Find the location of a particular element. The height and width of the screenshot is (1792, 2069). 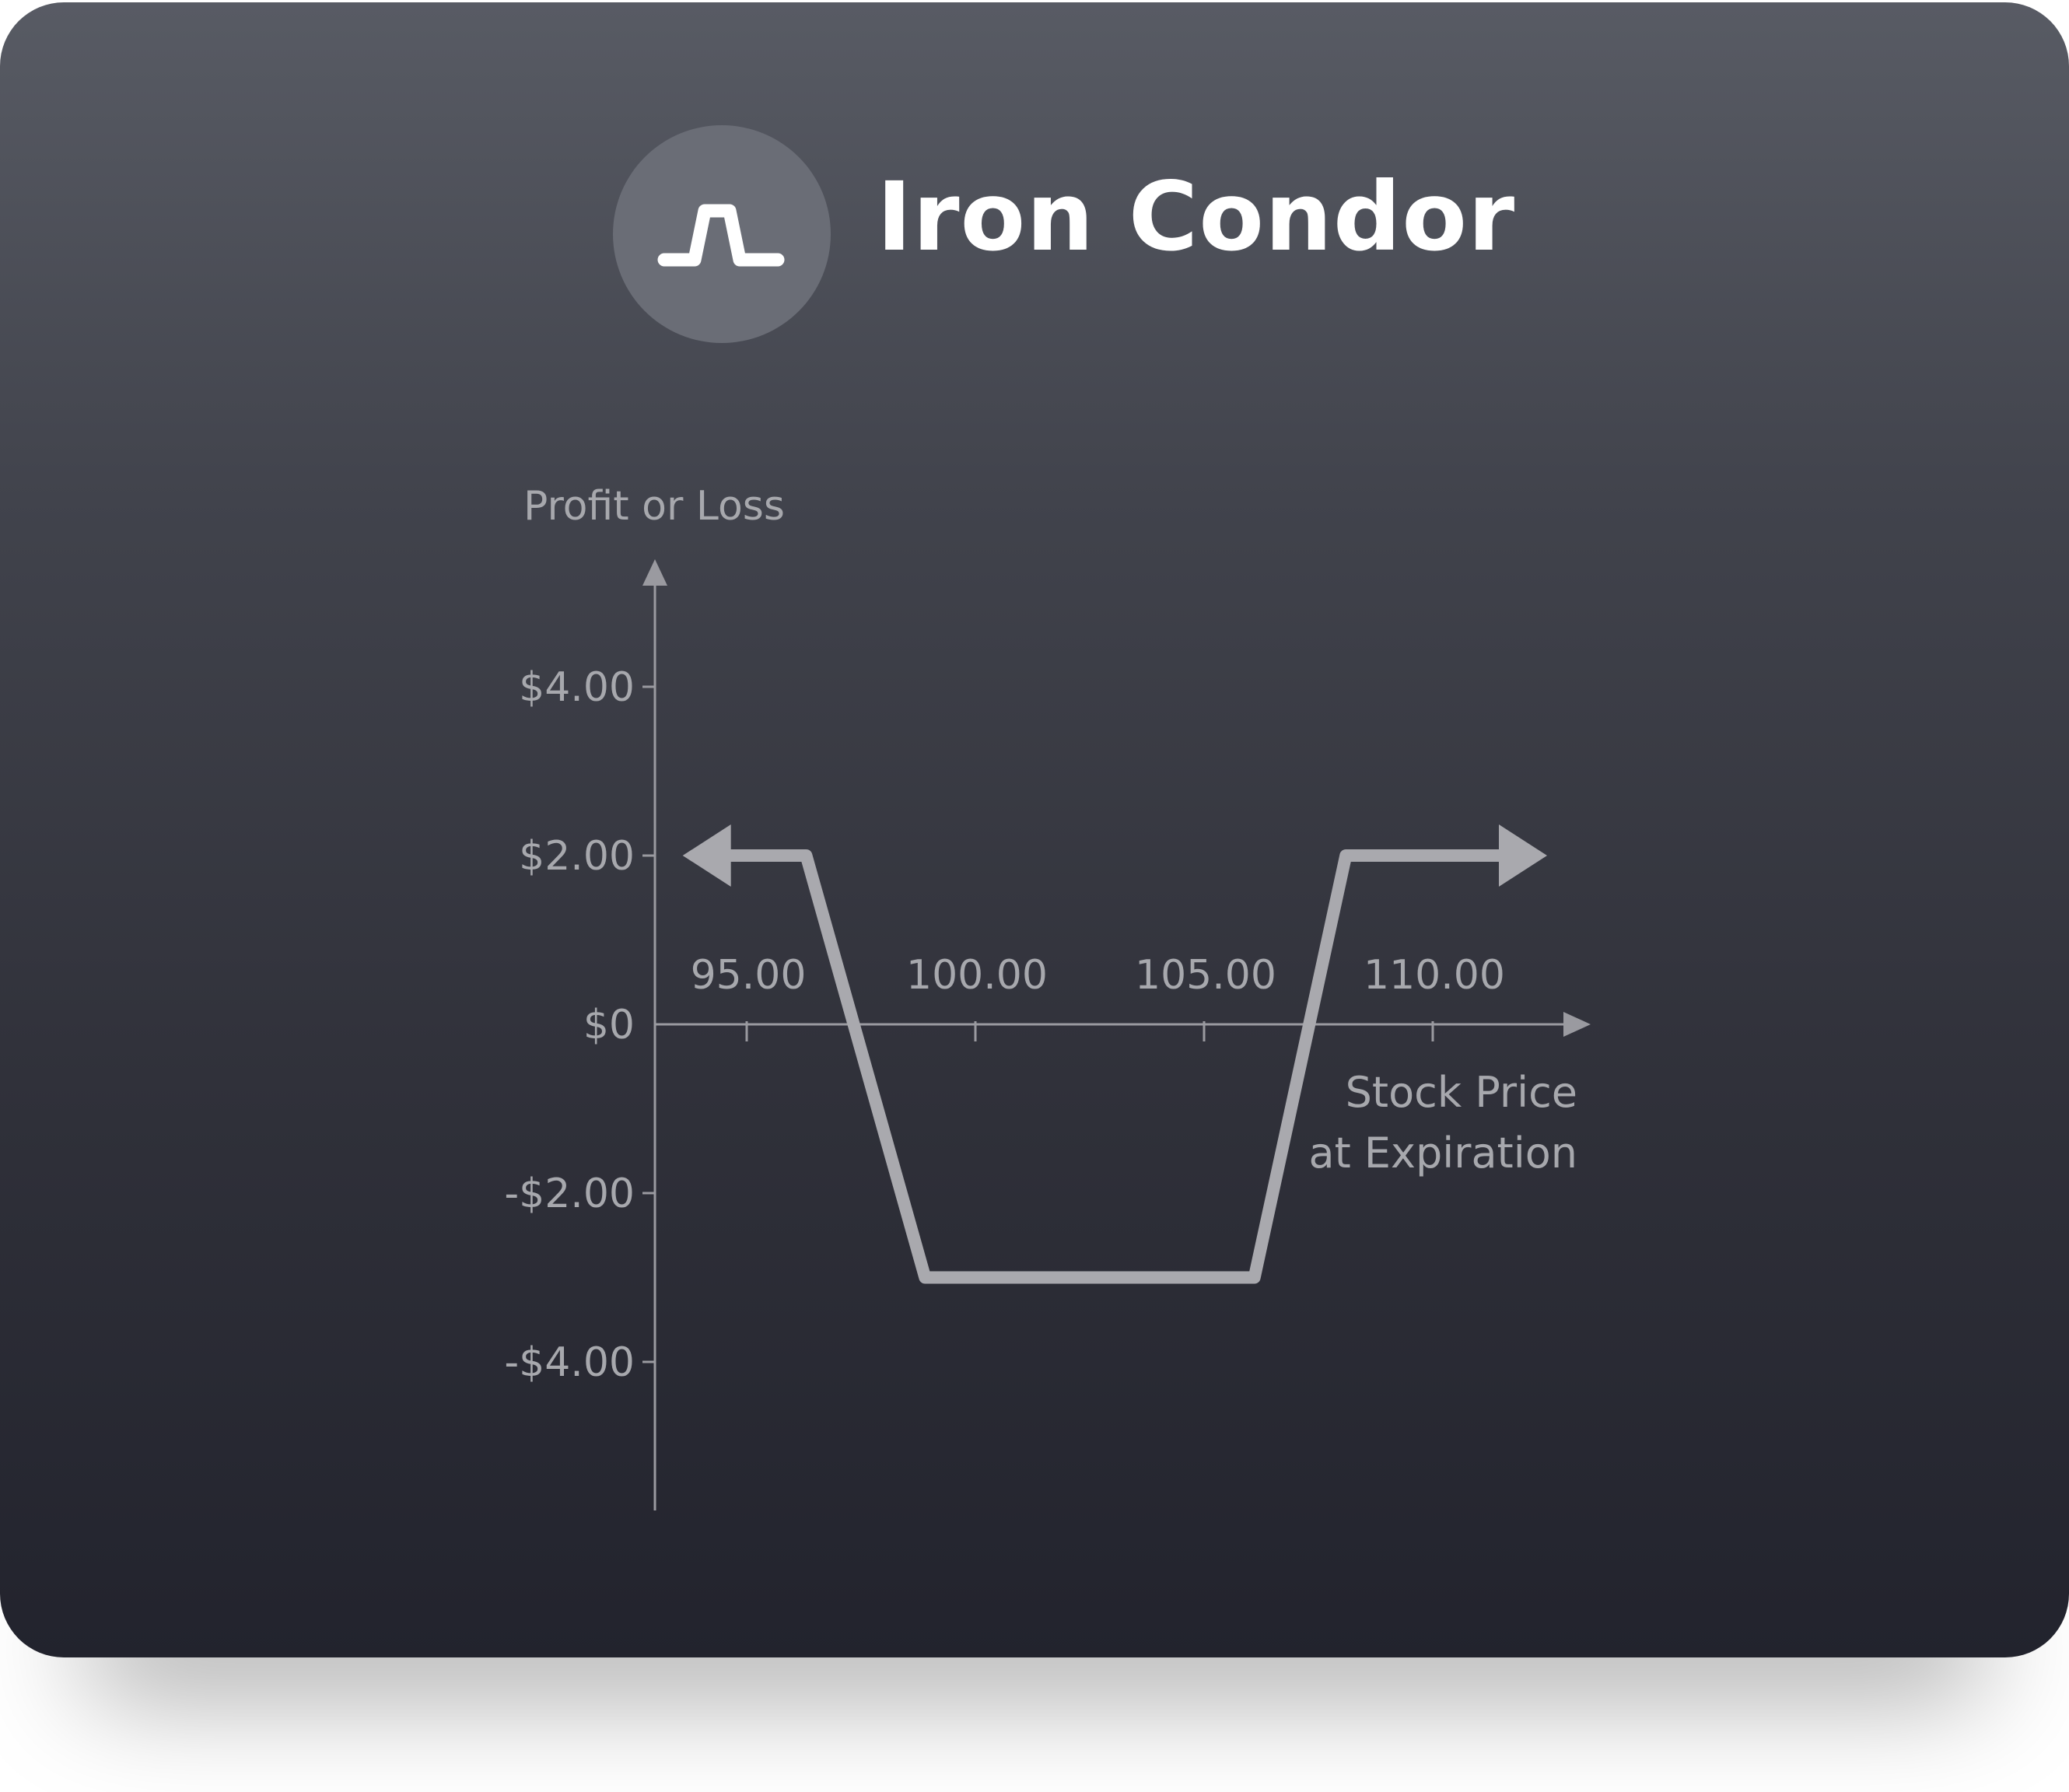

x-tick-label: 110.00 is located at coordinates (1434, 976).